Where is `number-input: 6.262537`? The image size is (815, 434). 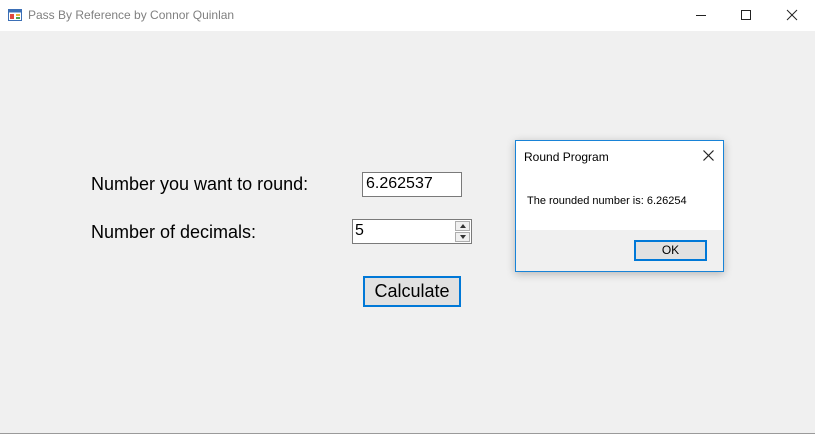 number-input: 6.262537 is located at coordinates (412, 184).